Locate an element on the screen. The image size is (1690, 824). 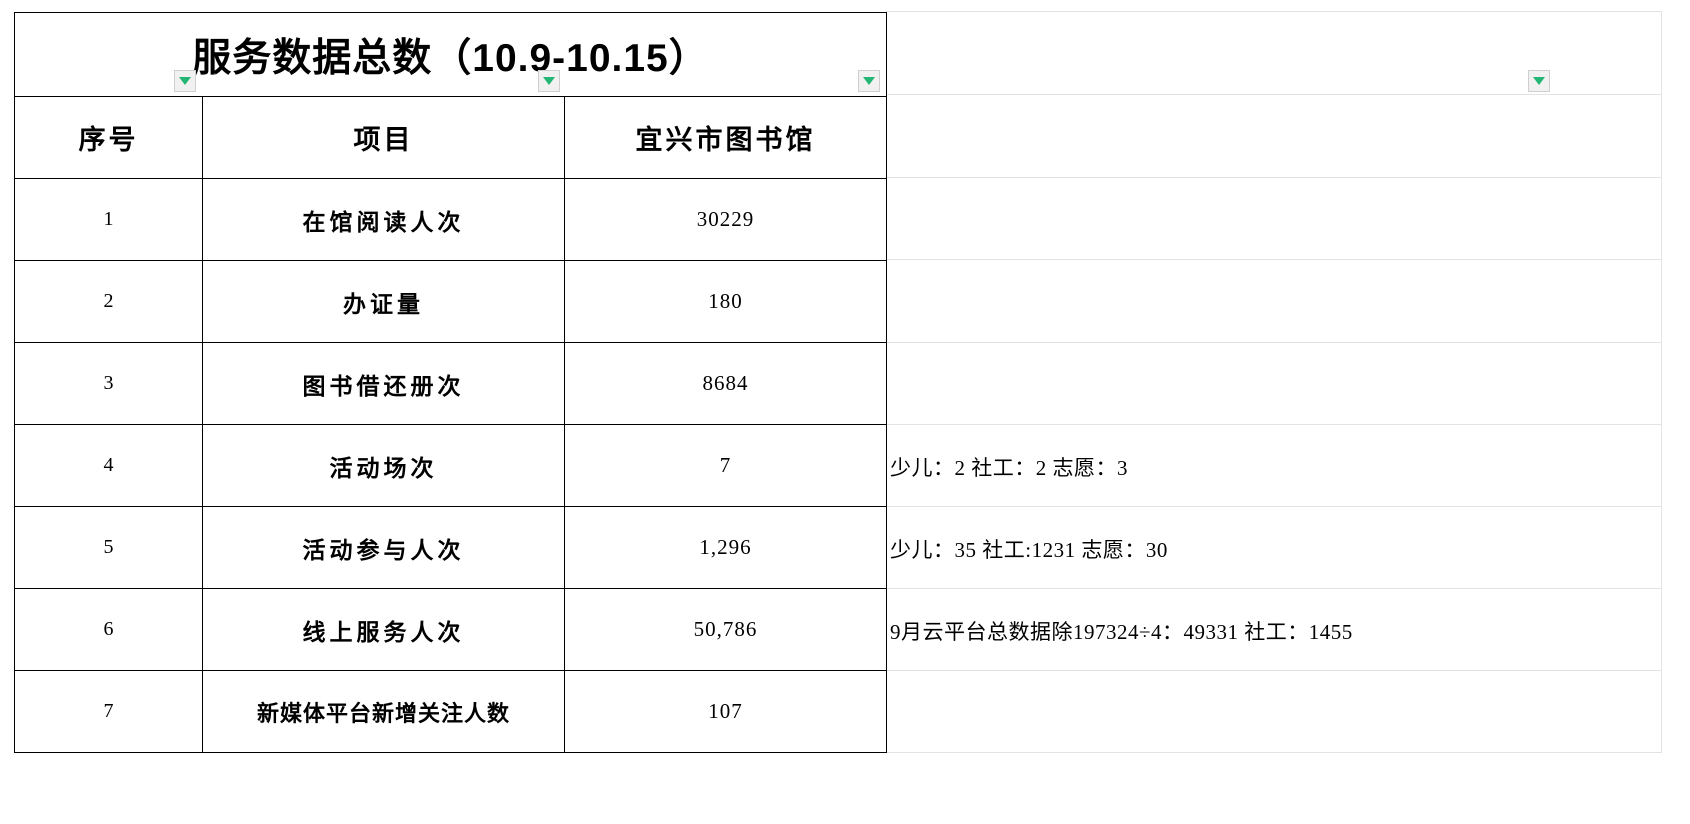
cell-value: 7 is located at coordinates (725, 465).